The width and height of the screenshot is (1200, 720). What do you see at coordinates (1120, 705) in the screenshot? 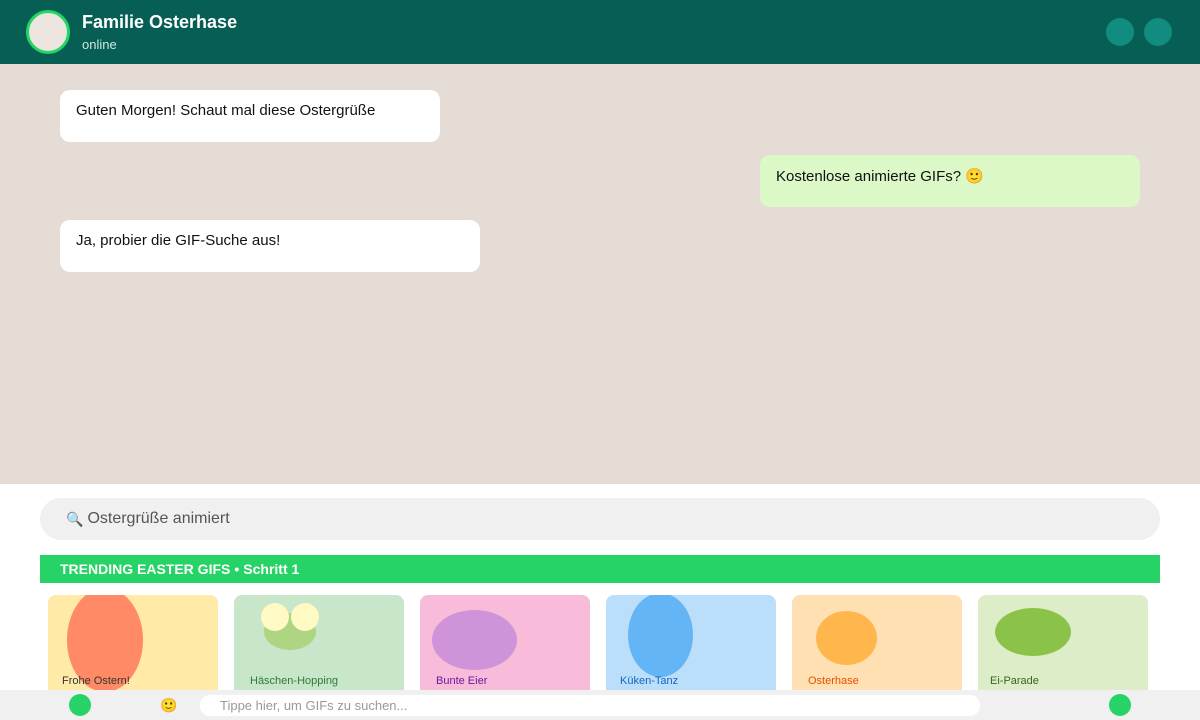
I see `send-button` at bounding box center [1120, 705].